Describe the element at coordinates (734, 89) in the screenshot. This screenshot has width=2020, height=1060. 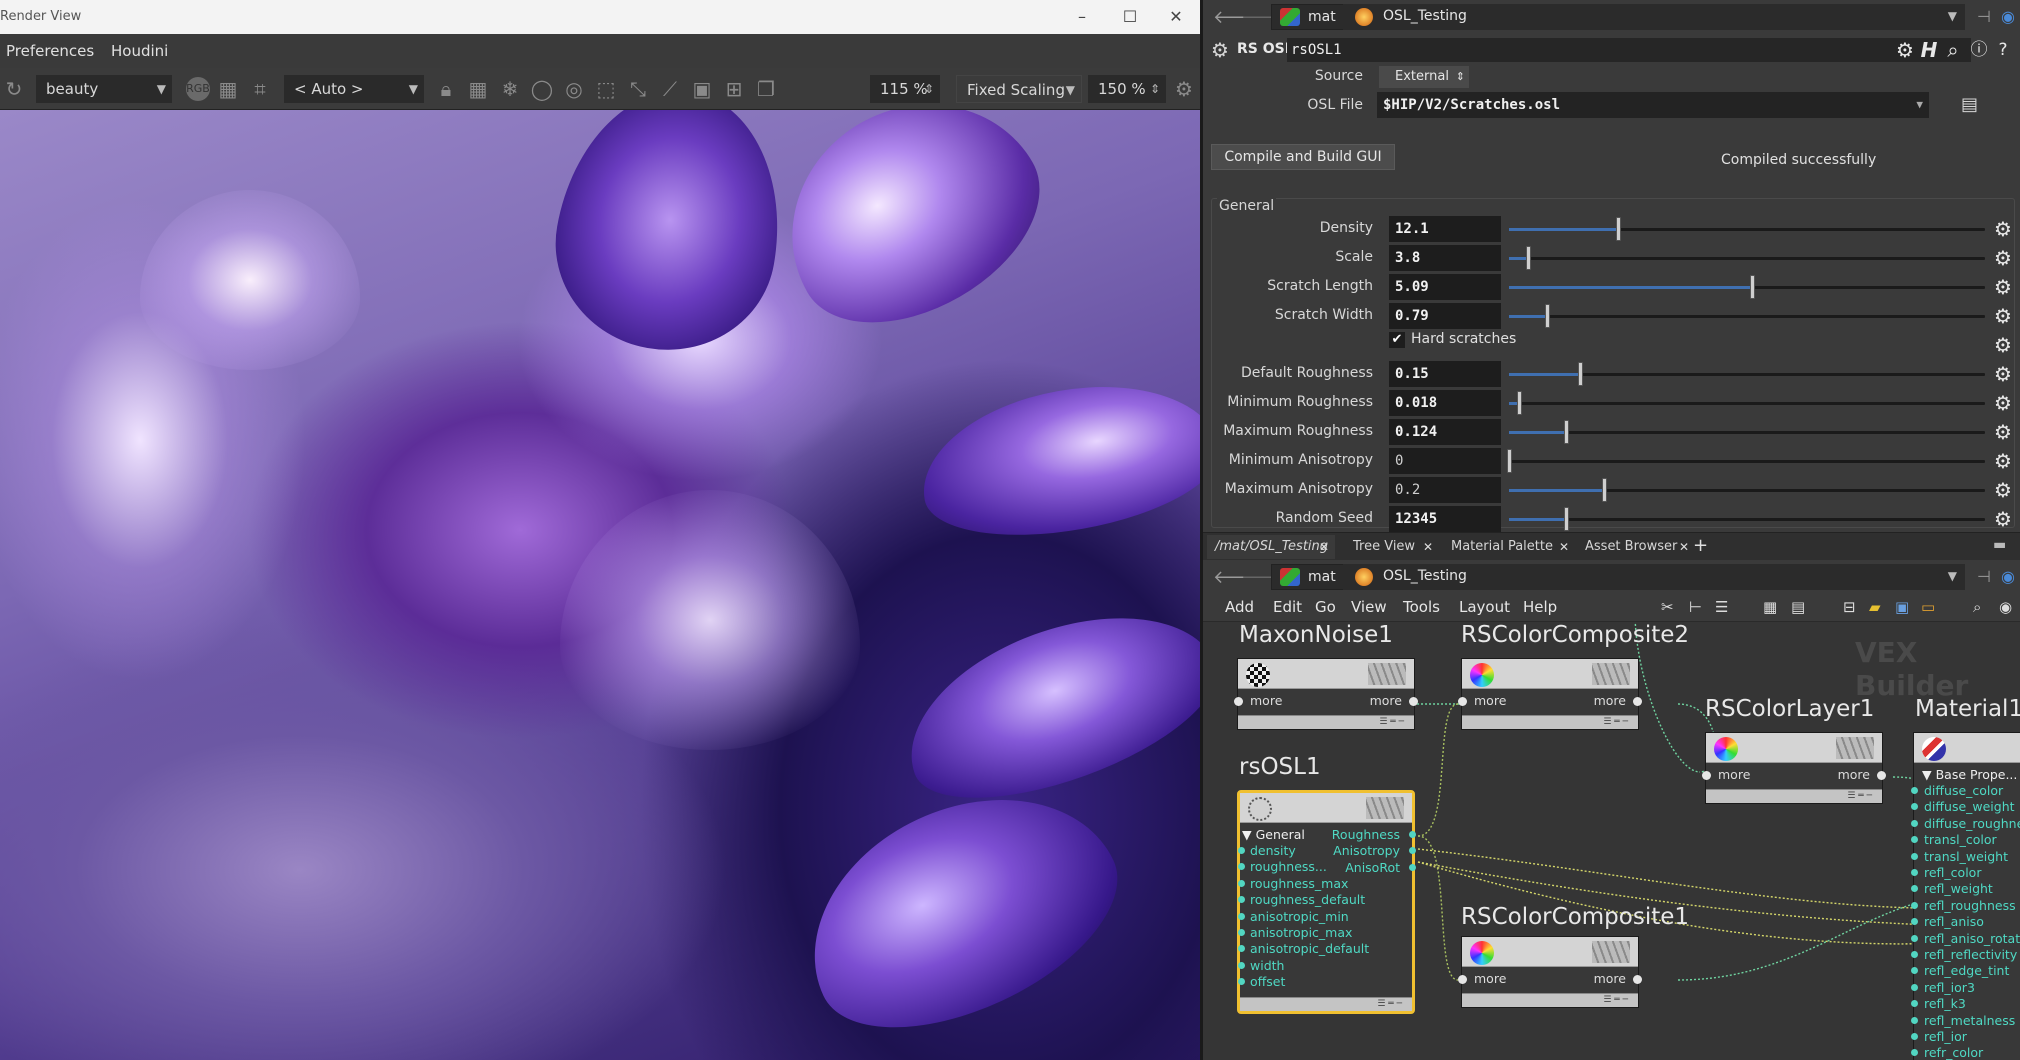
I see `add-snapshot-icon: ⊞` at that location.